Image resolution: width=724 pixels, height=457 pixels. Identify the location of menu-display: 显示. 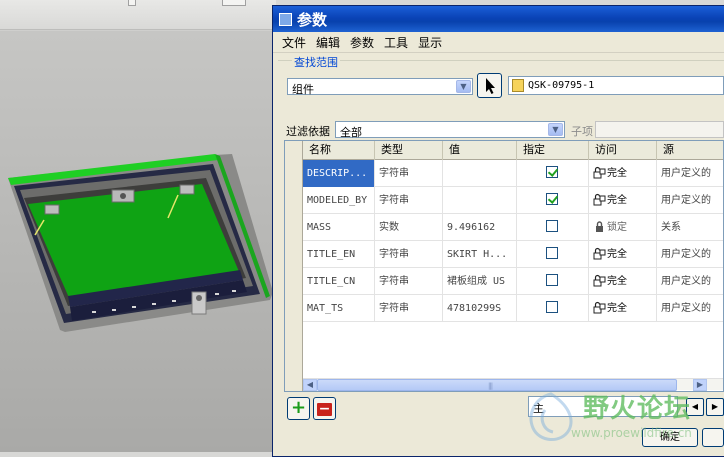
(430, 42).